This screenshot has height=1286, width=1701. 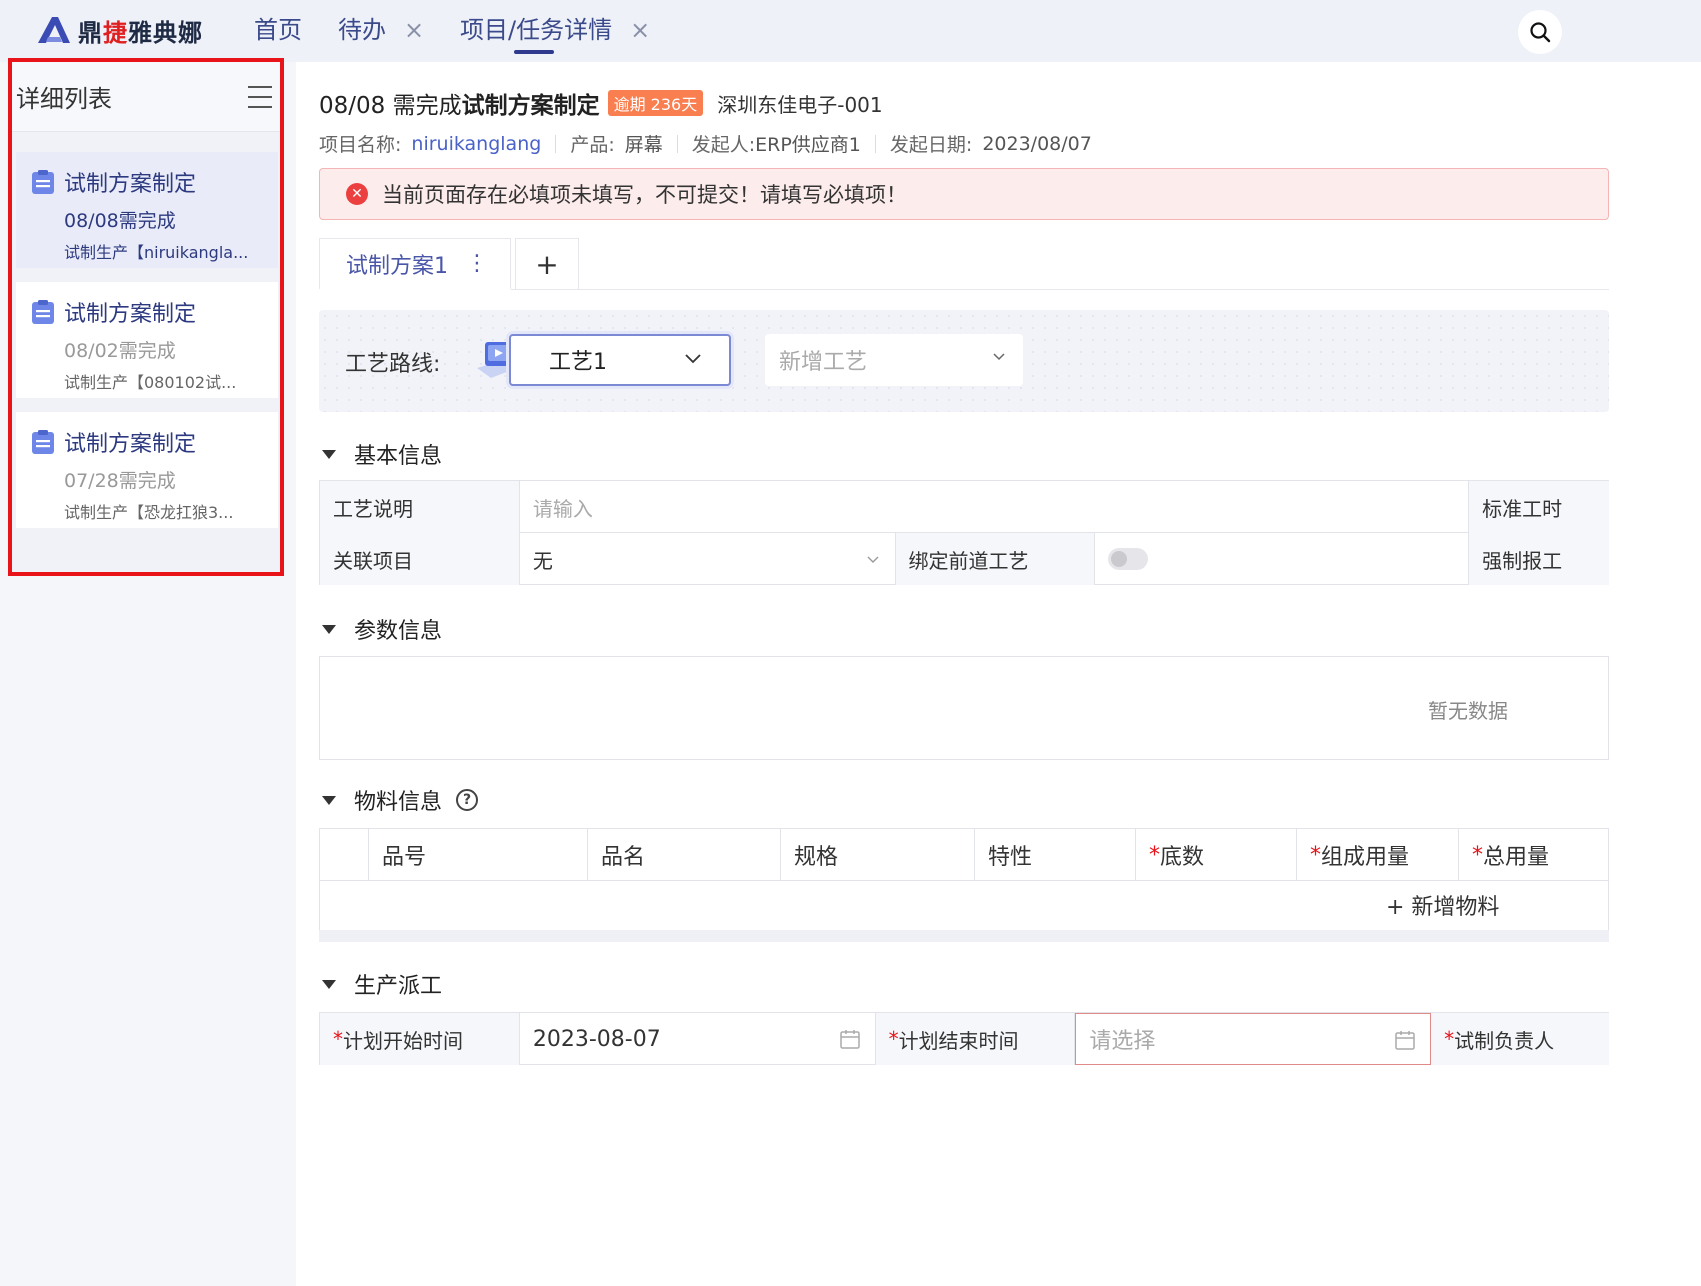 I want to click on plan-start-date-value: 2023-08-07, so click(x=596, y=1039).